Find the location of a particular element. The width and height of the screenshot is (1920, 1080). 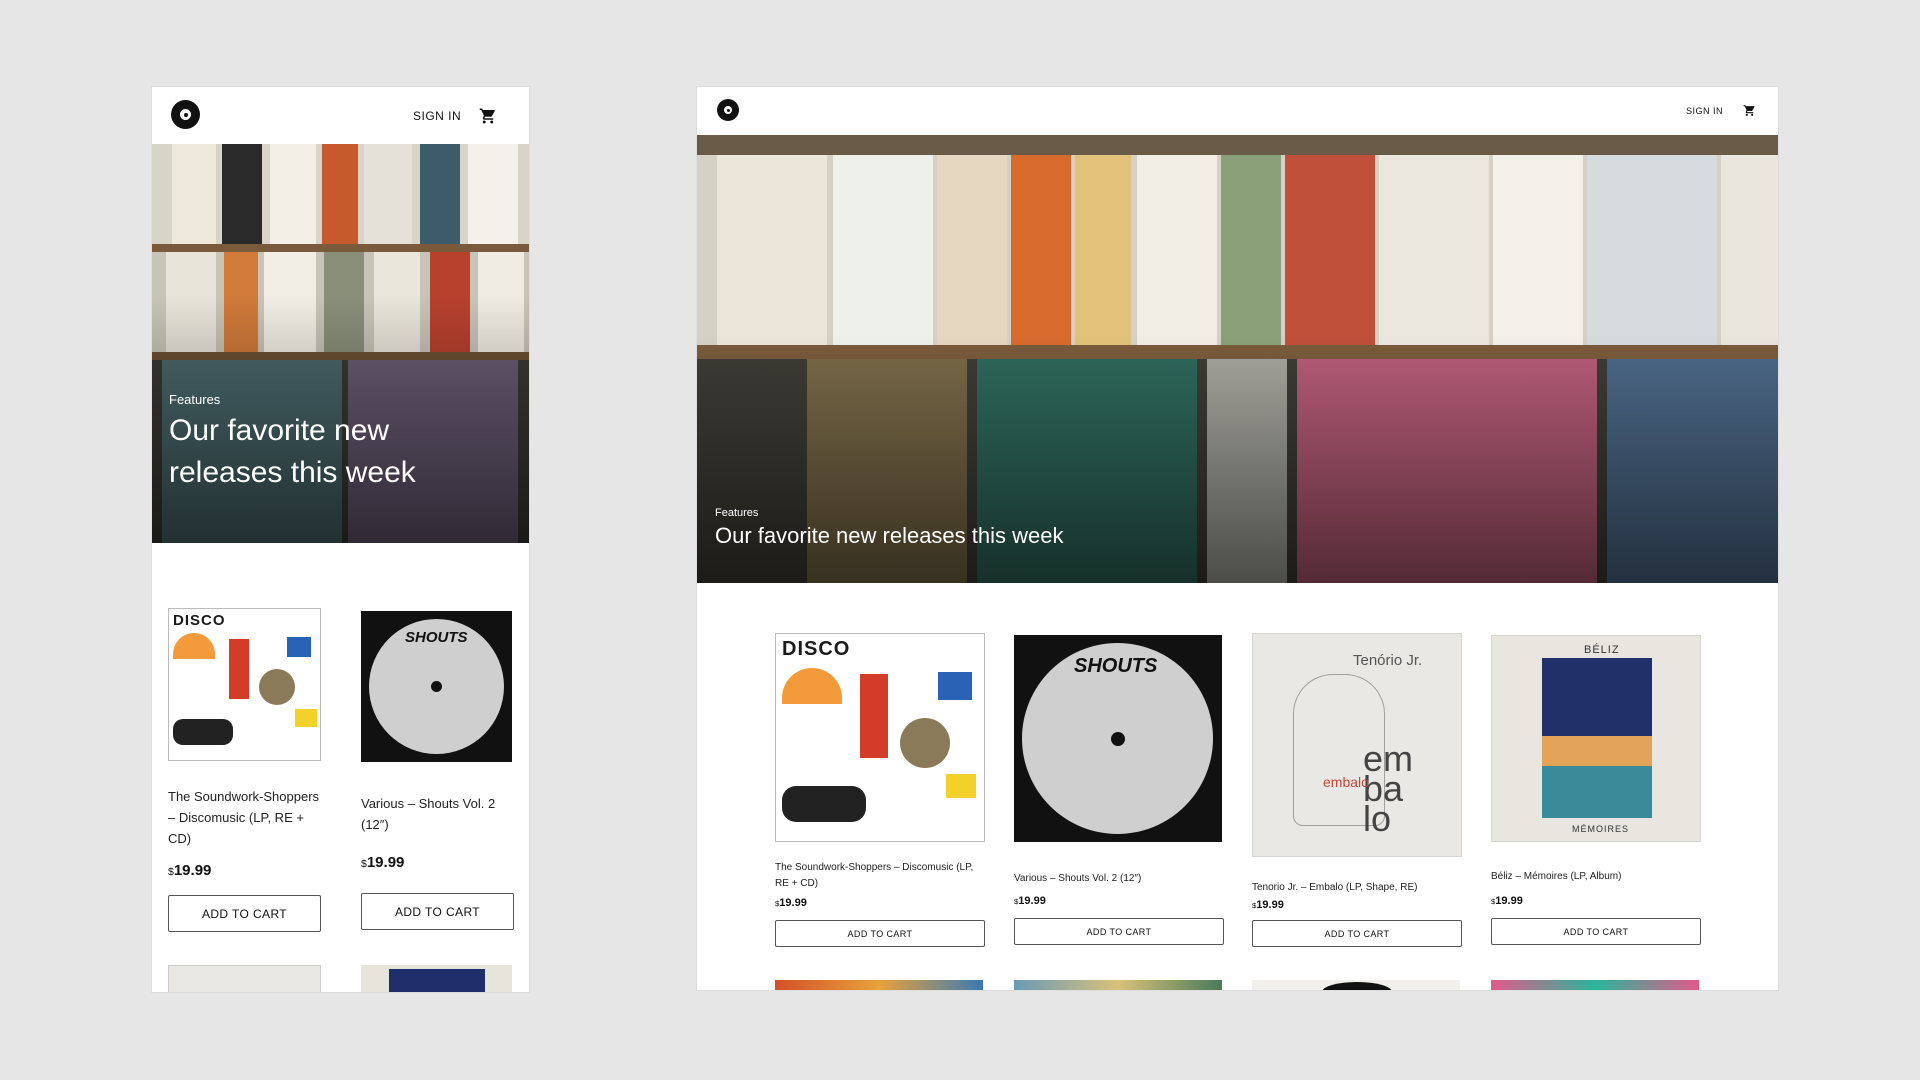

product-title: Tenorio Jr. – Embalo (LP, Shape, RE) is located at coordinates (1357, 888).